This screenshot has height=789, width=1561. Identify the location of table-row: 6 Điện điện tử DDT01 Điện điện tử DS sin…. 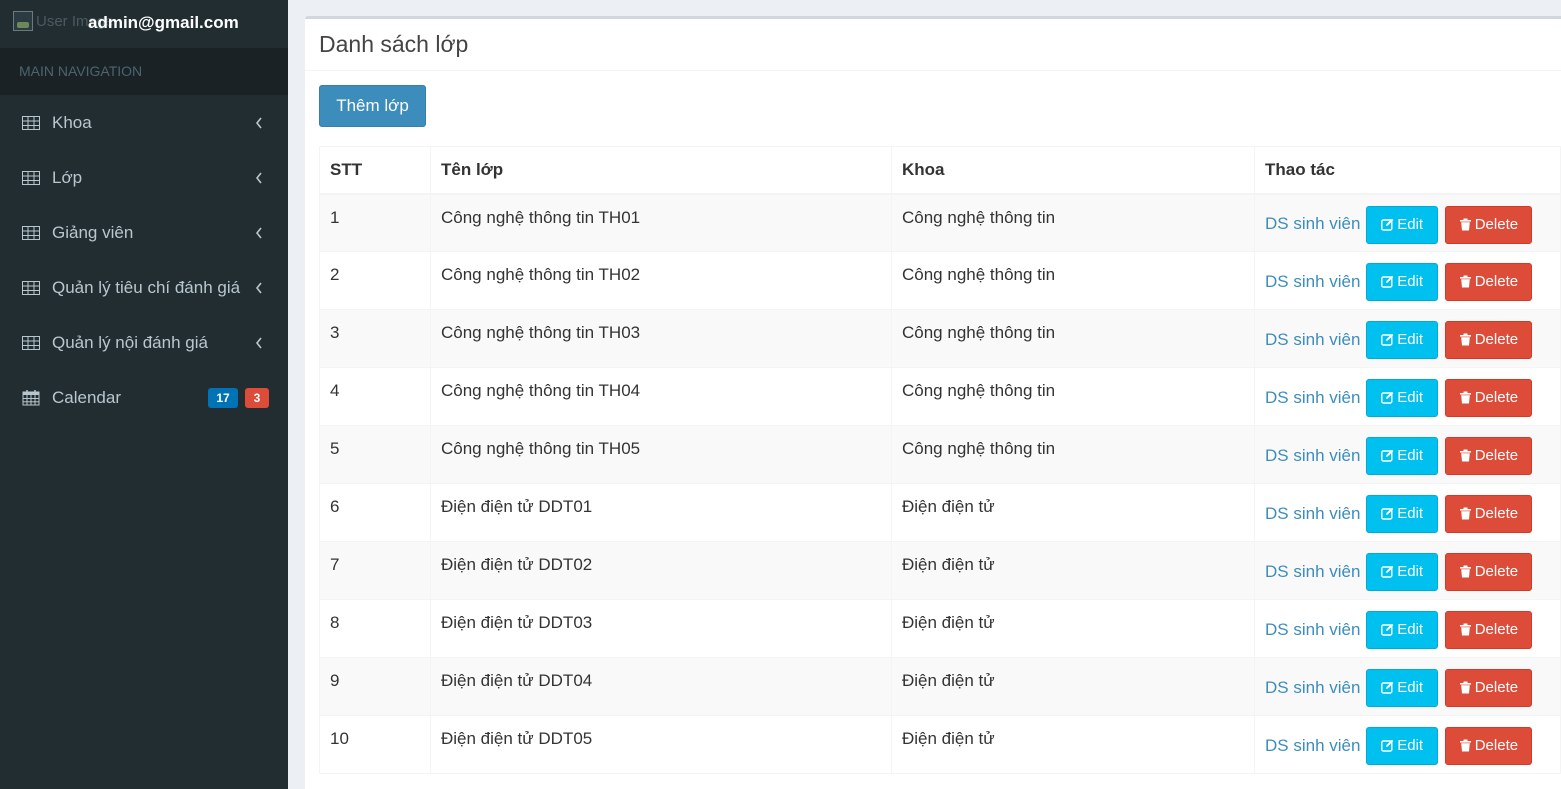
(940, 512).